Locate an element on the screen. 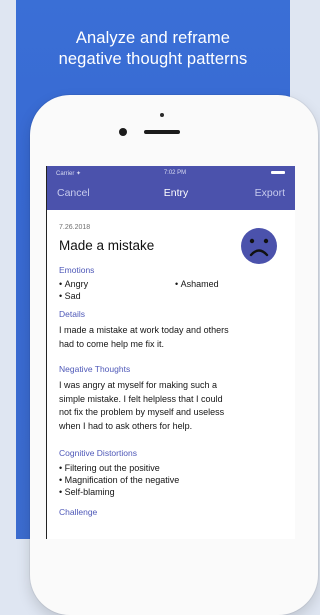 This screenshot has height=615, width=320. emotion-item: • Ashamed is located at coordinates (197, 284).